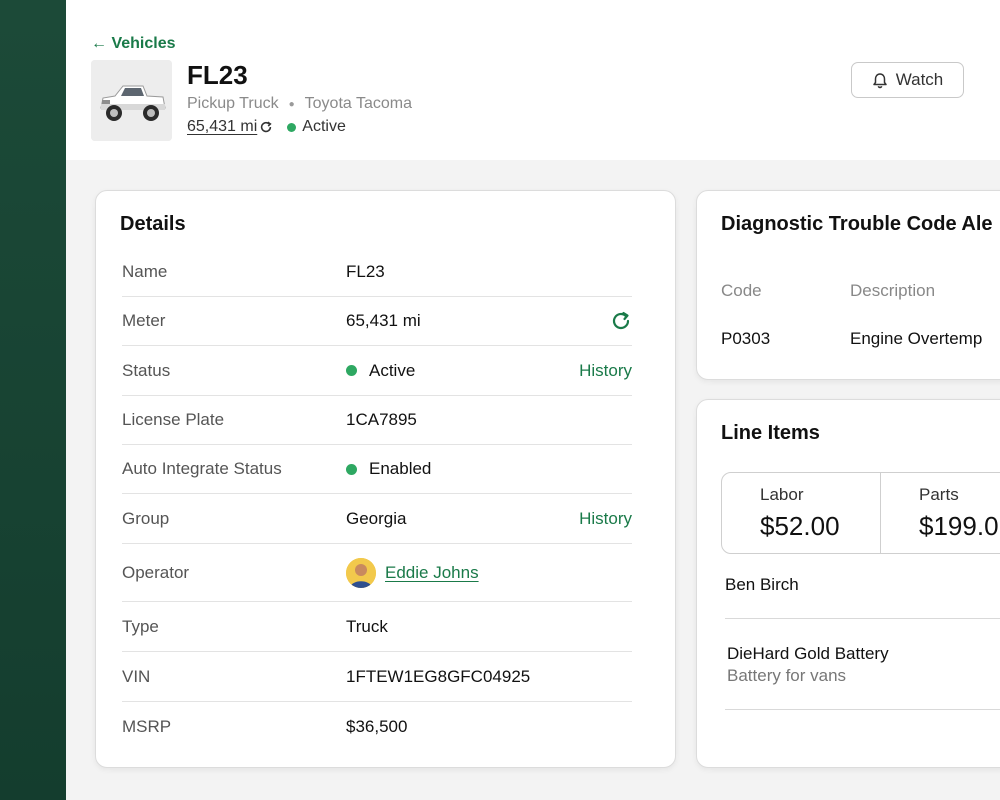 The width and height of the screenshot is (1000, 800). What do you see at coordinates (136, 676) in the screenshot?
I see `detail-label: VIN` at bounding box center [136, 676].